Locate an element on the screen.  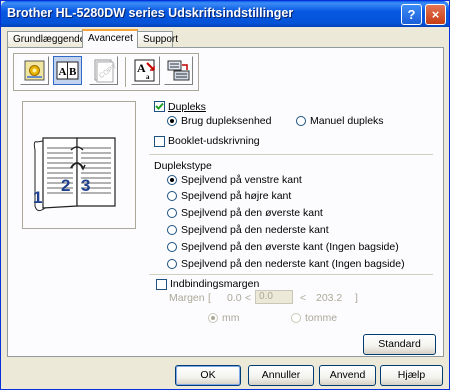
margin-lt-2: < is located at coordinates (303, 298).